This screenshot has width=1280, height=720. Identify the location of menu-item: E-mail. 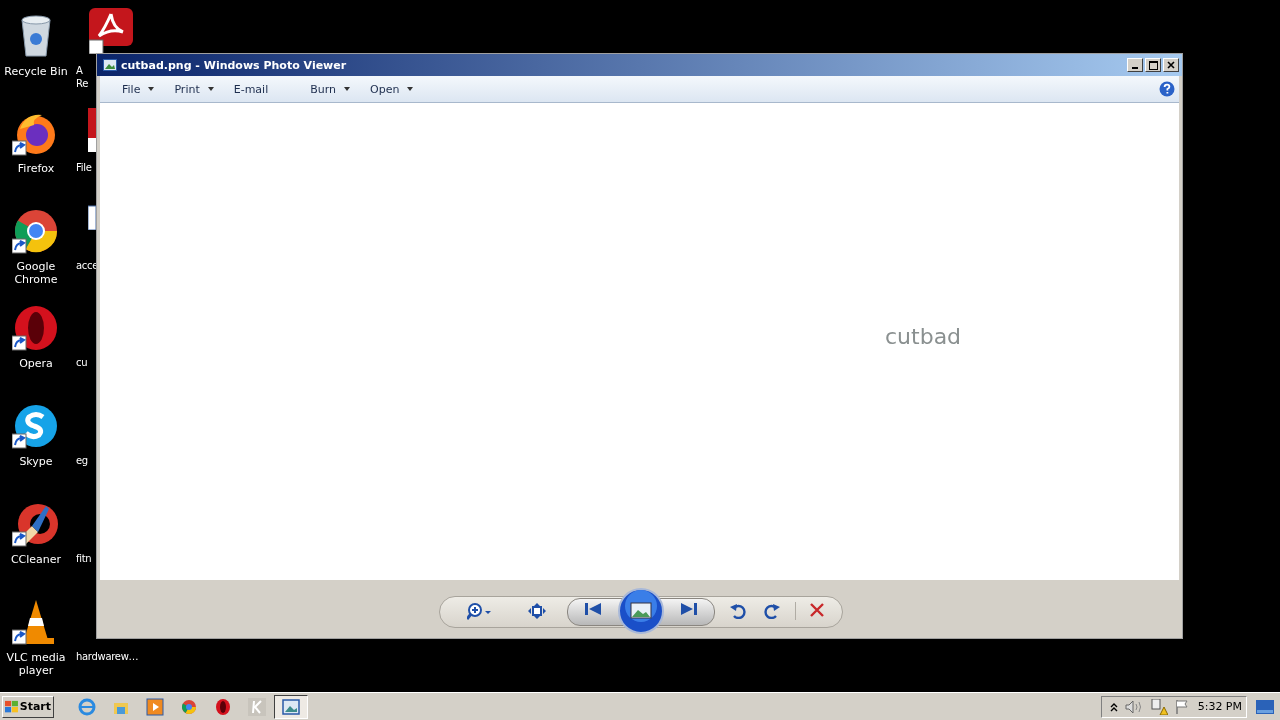
(251, 89).